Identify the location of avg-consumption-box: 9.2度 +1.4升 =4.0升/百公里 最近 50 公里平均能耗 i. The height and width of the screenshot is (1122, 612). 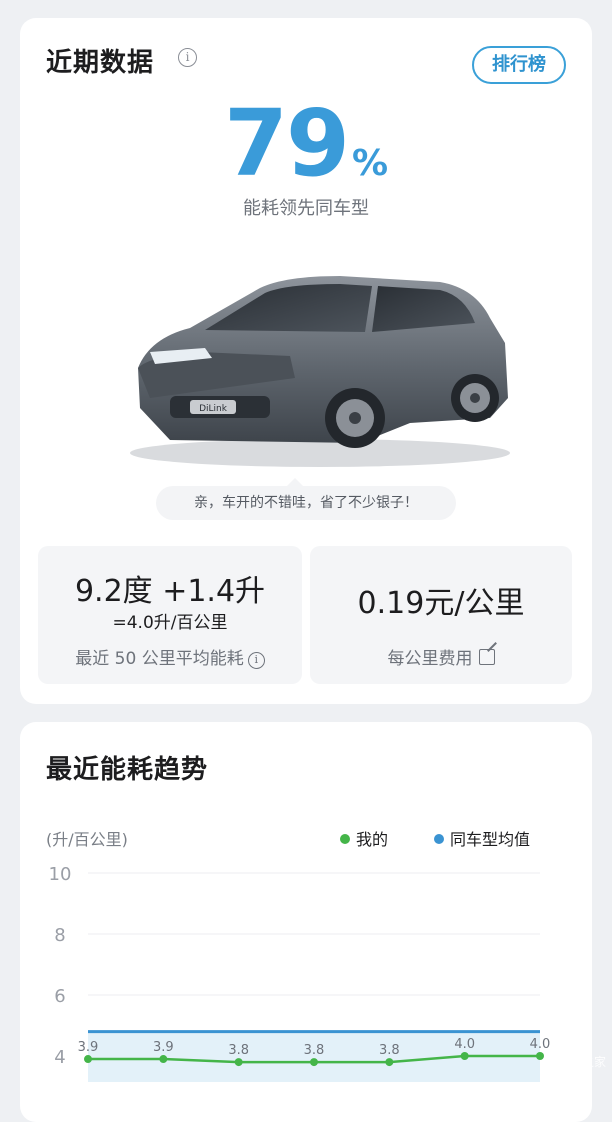
(170, 615).